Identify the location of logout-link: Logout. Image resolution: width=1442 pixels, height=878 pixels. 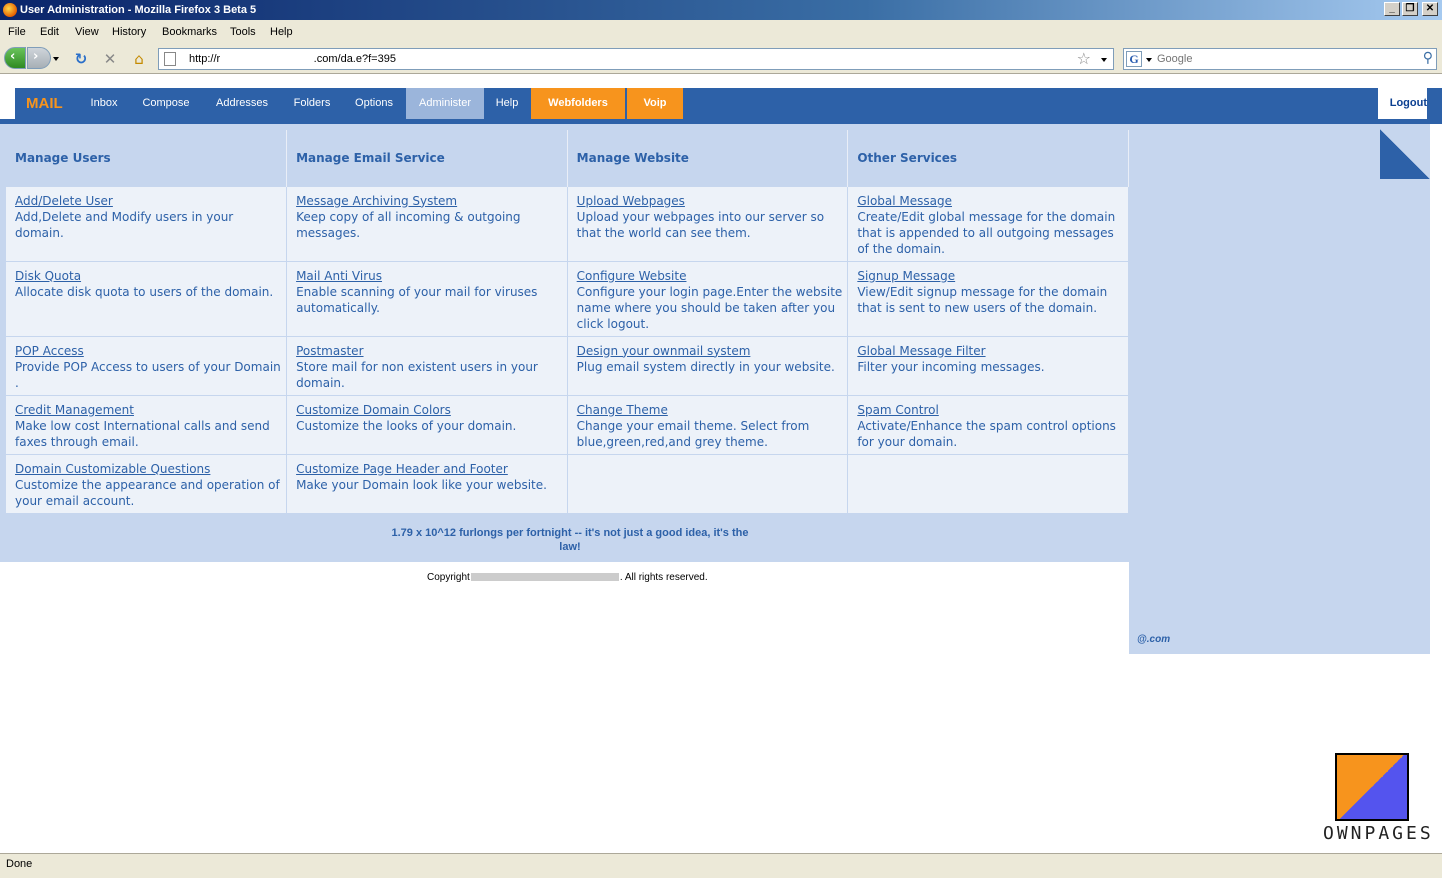
(1402, 103).